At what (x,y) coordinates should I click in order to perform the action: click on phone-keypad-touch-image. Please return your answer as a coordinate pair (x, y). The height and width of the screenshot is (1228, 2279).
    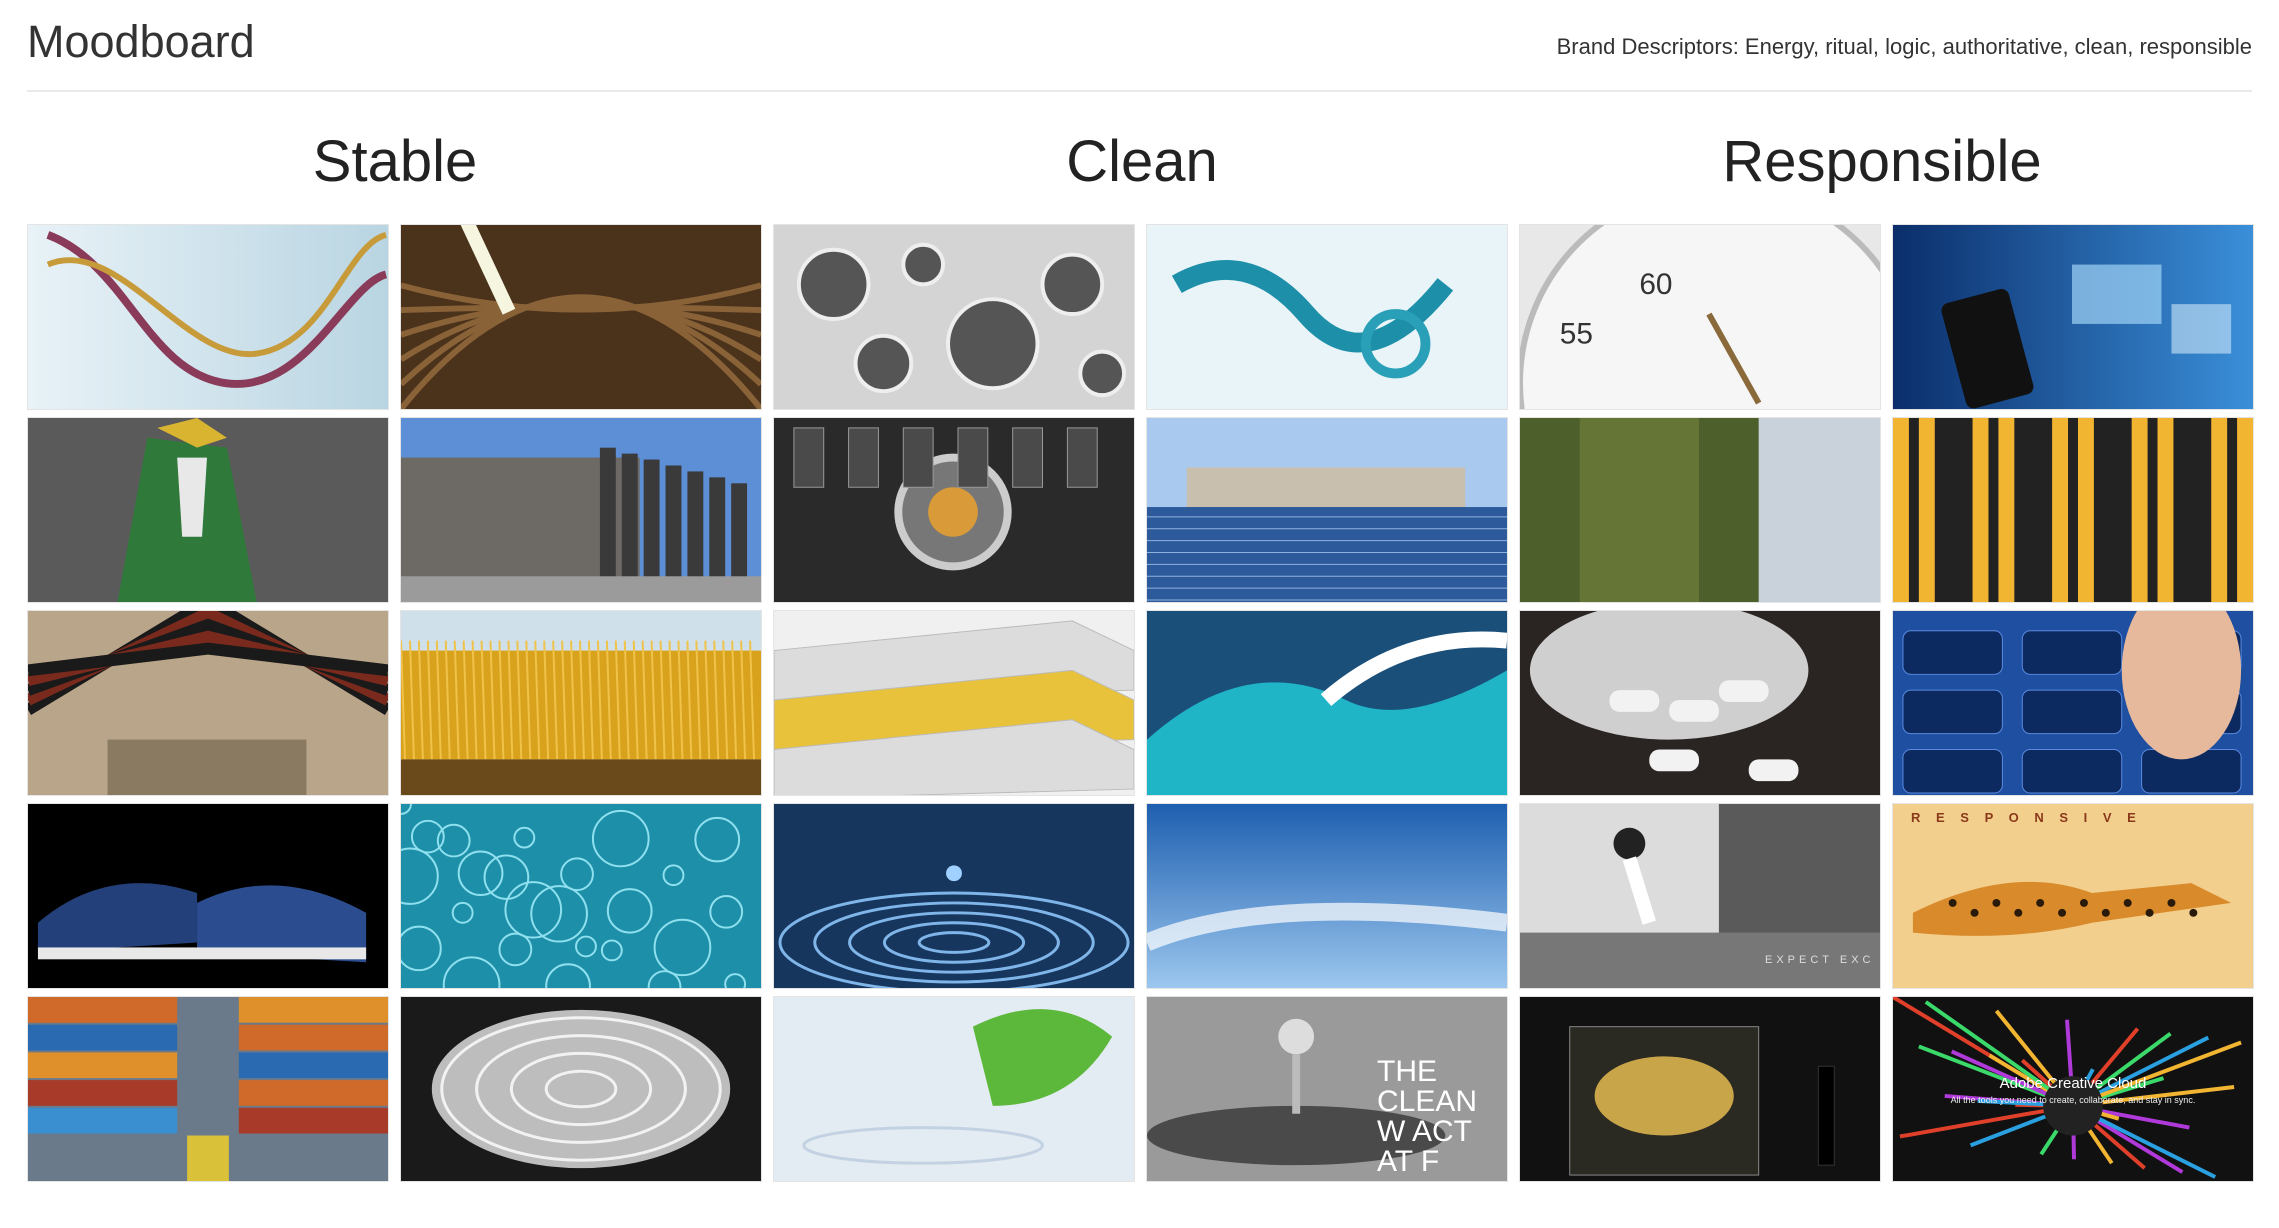
    Looking at the image, I should click on (2073, 703).